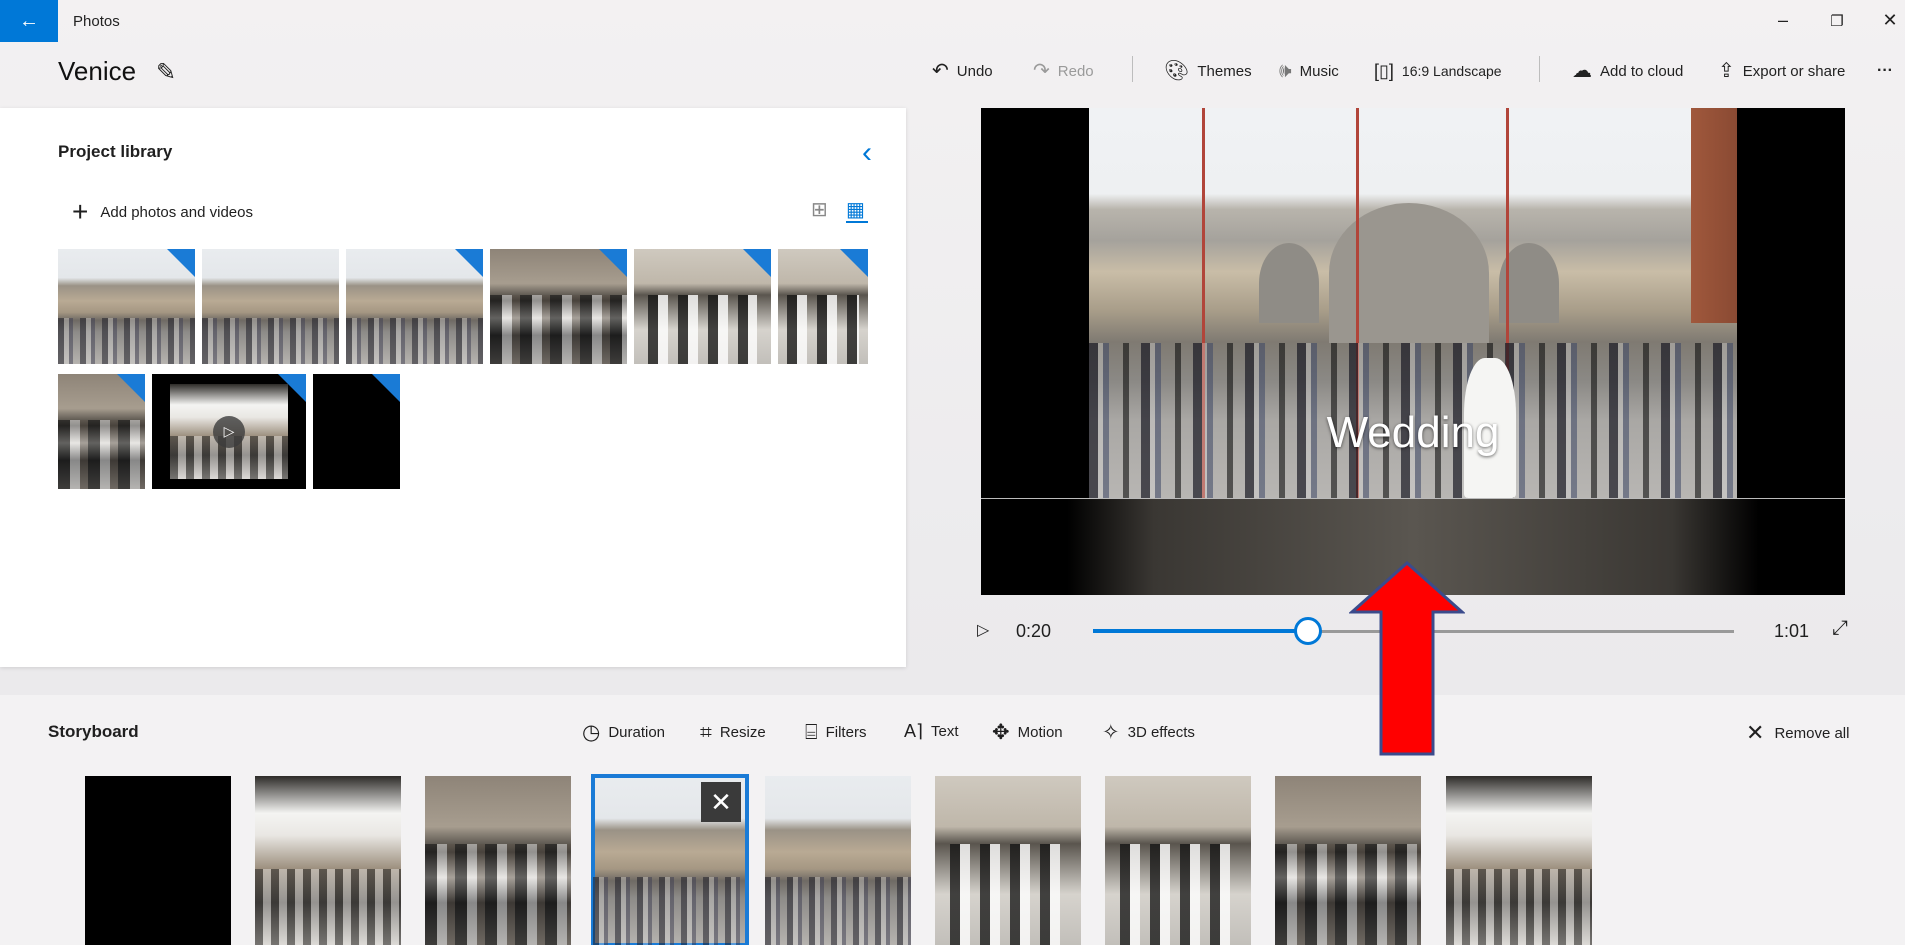  What do you see at coordinates (1224, 71) in the screenshot?
I see `themes-label: Themes` at bounding box center [1224, 71].